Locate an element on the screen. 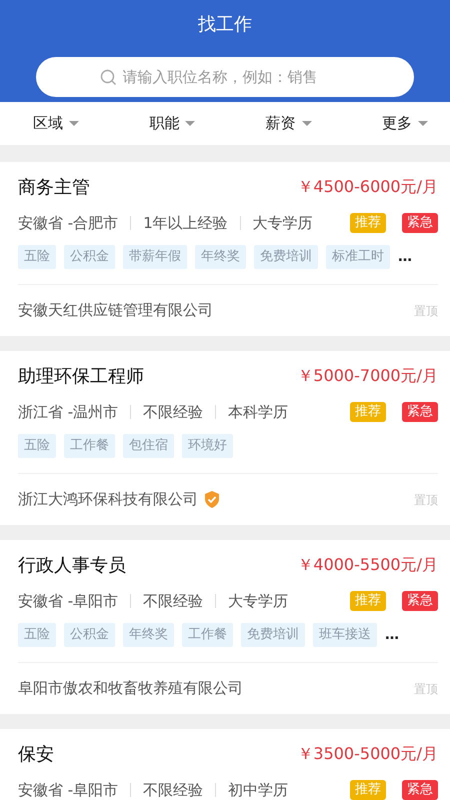  company-name: 阜阳市傲农和牧畜牧养殖有限公司 is located at coordinates (130, 689).